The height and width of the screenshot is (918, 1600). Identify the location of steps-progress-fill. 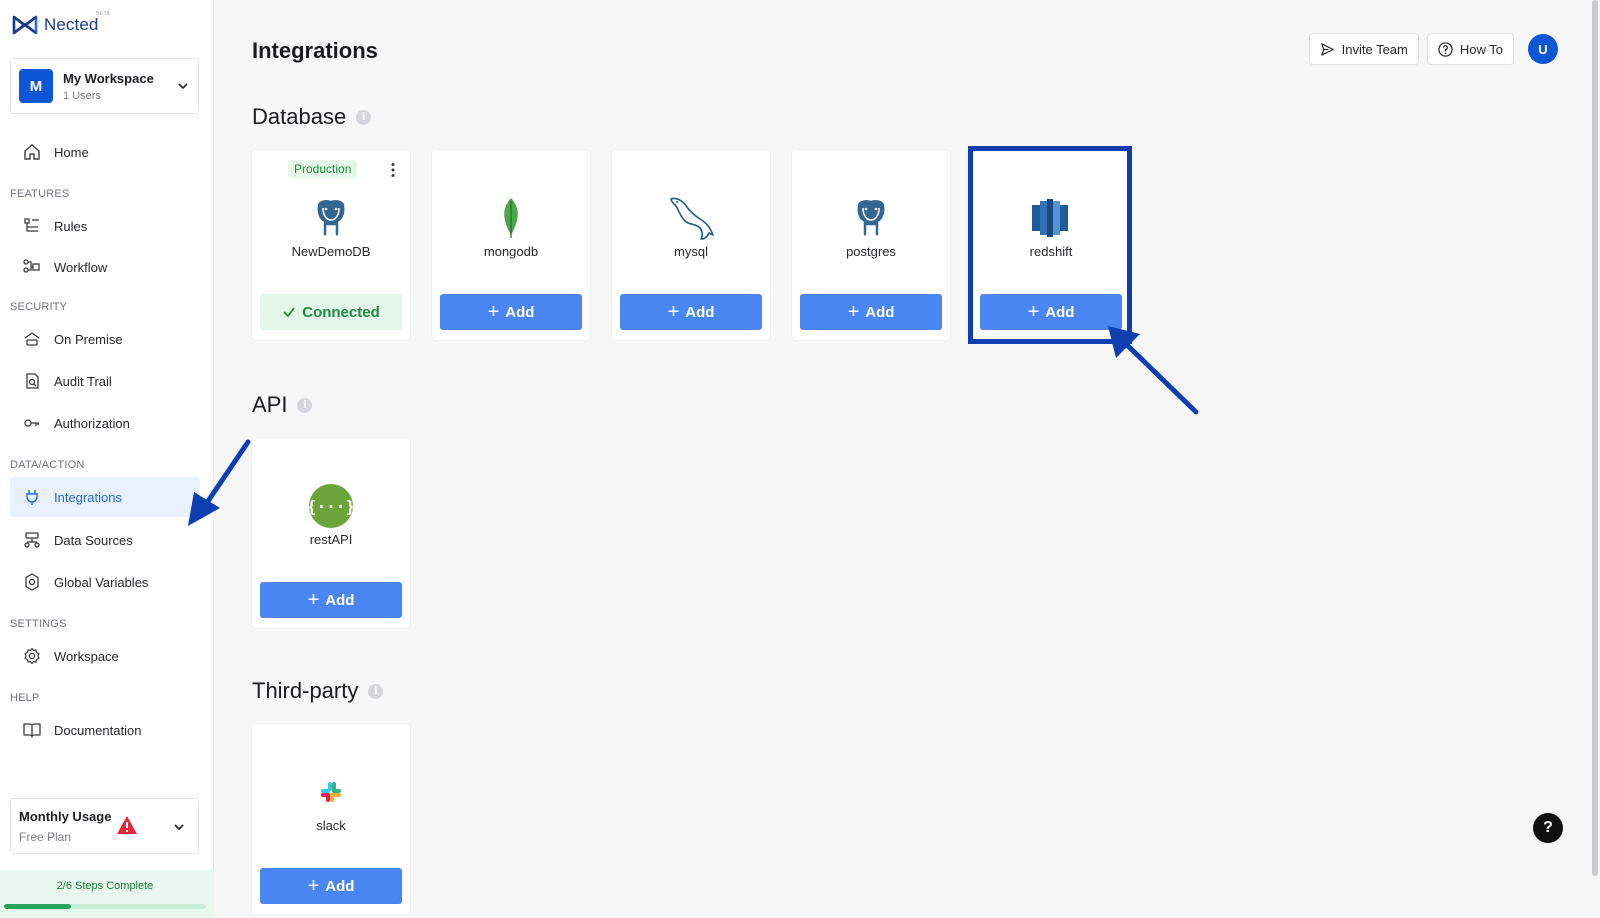
(38, 906).